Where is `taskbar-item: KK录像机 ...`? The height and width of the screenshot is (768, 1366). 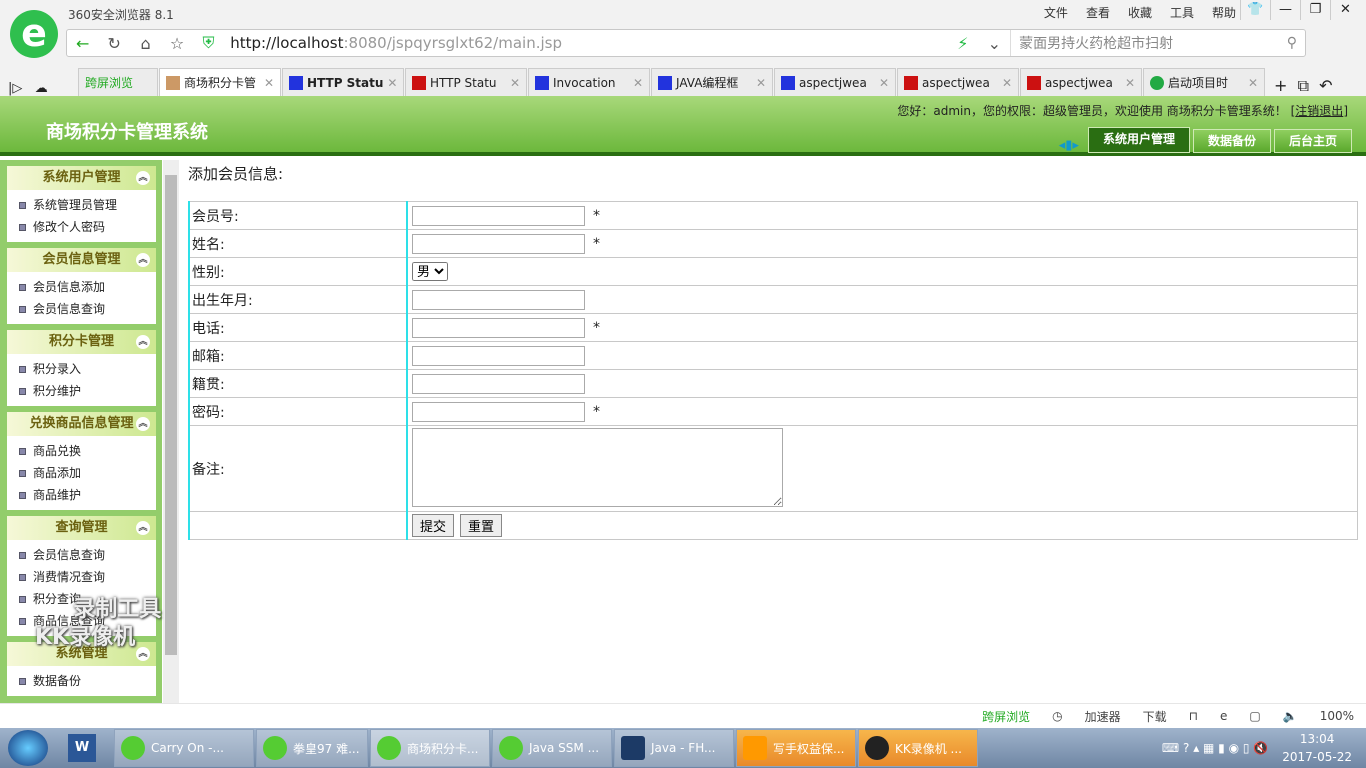
taskbar-item: KK录像机 ... is located at coordinates (918, 748).